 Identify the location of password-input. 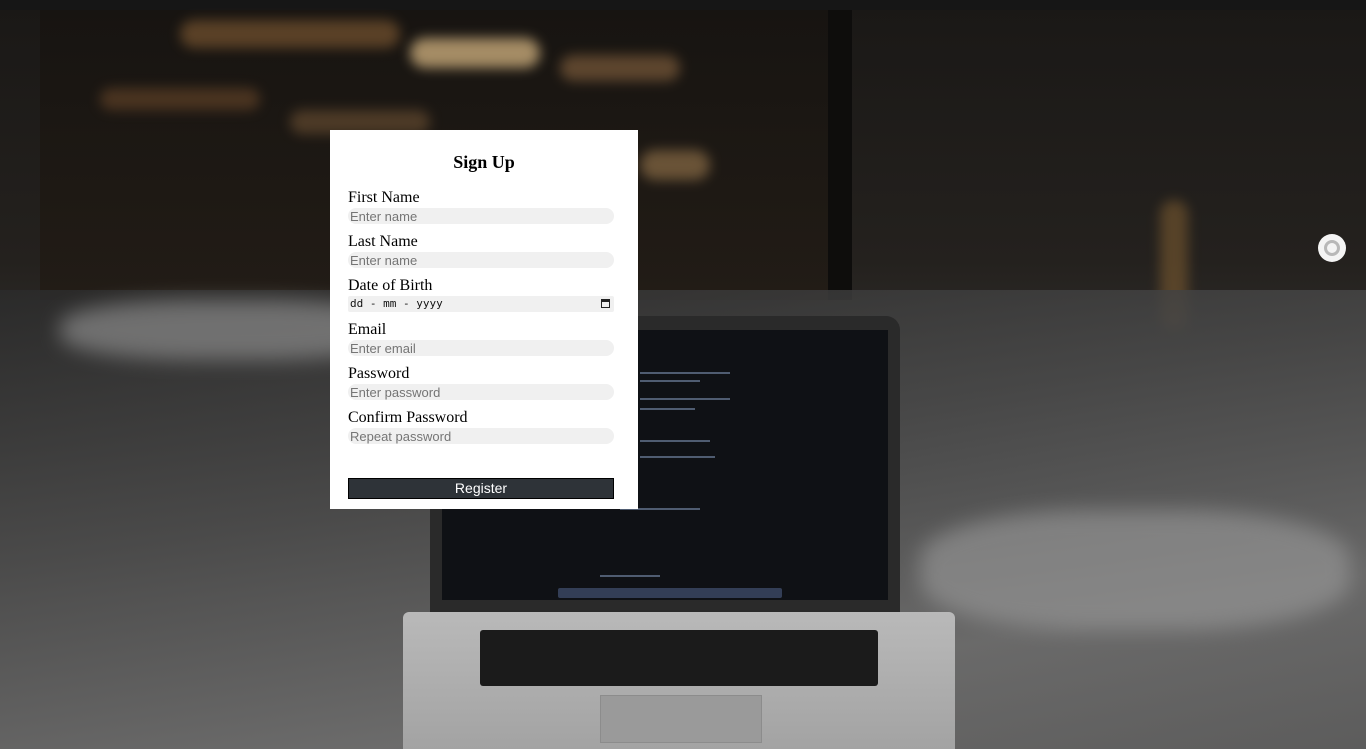
(481, 392).